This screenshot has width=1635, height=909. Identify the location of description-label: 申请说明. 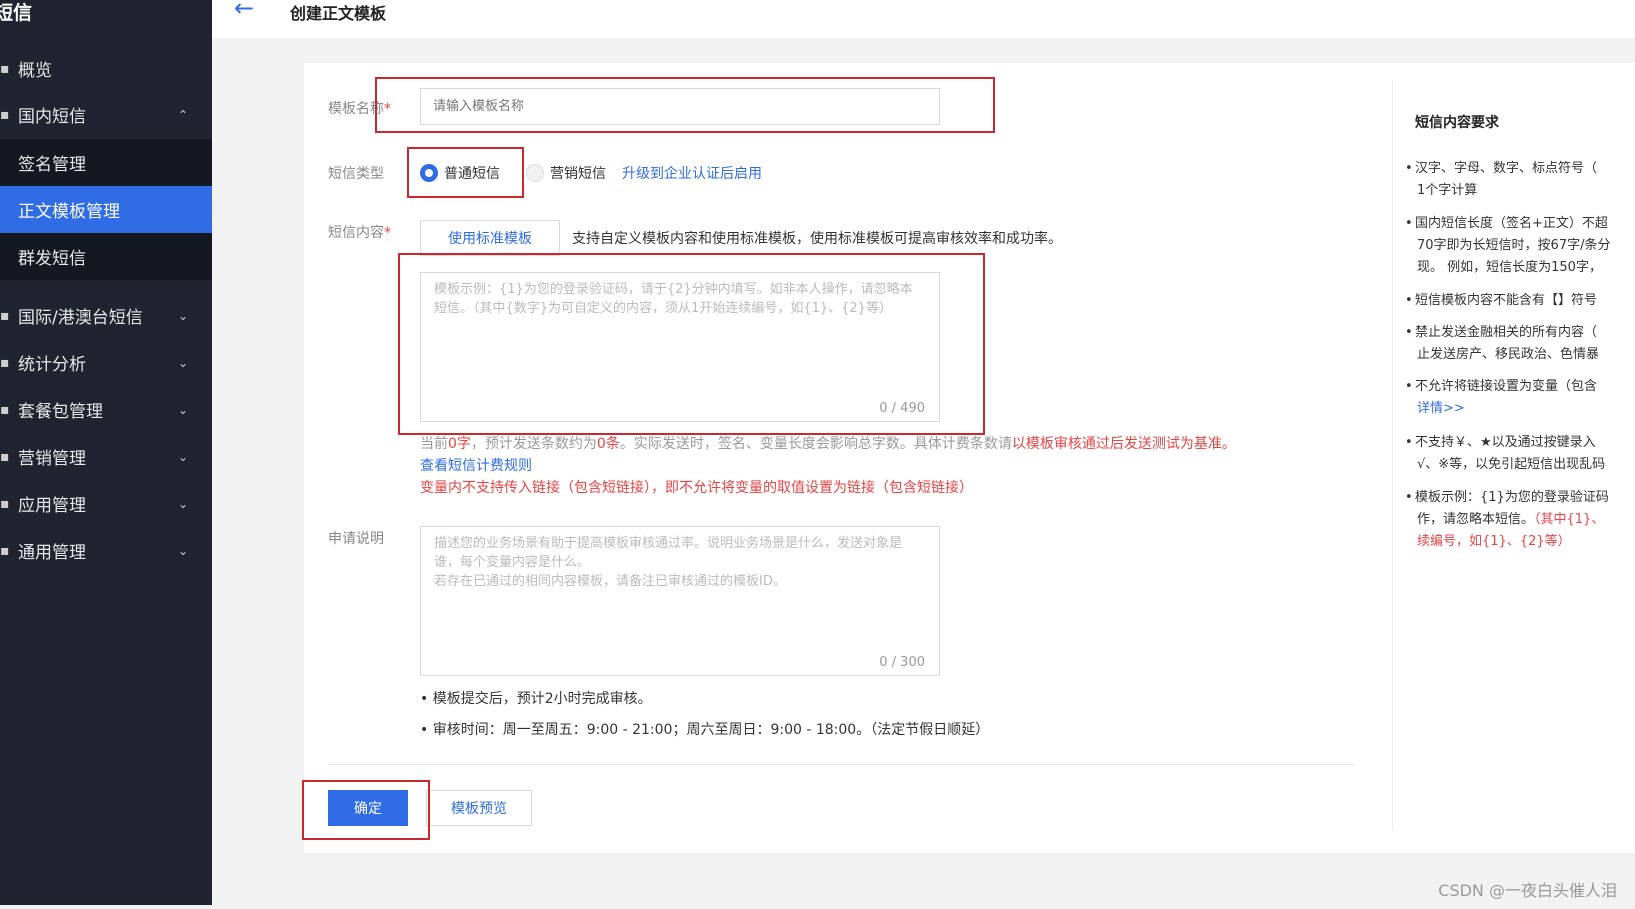
(356, 539).